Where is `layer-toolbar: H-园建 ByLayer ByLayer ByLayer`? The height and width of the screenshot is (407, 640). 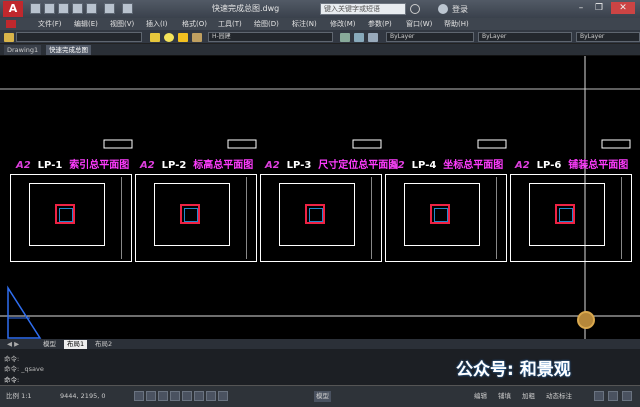 layer-toolbar: H-园建 ByLayer ByLayer ByLayer is located at coordinates (320, 37).